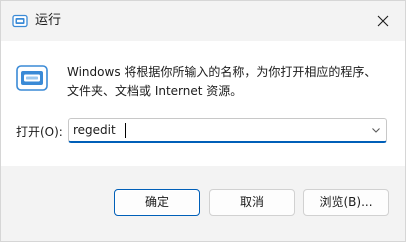 Image resolution: width=406 pixels, height=242 pixels. Describe the element at coordinates (125, 130) in the screenshot. I see `text-caret` at that location.